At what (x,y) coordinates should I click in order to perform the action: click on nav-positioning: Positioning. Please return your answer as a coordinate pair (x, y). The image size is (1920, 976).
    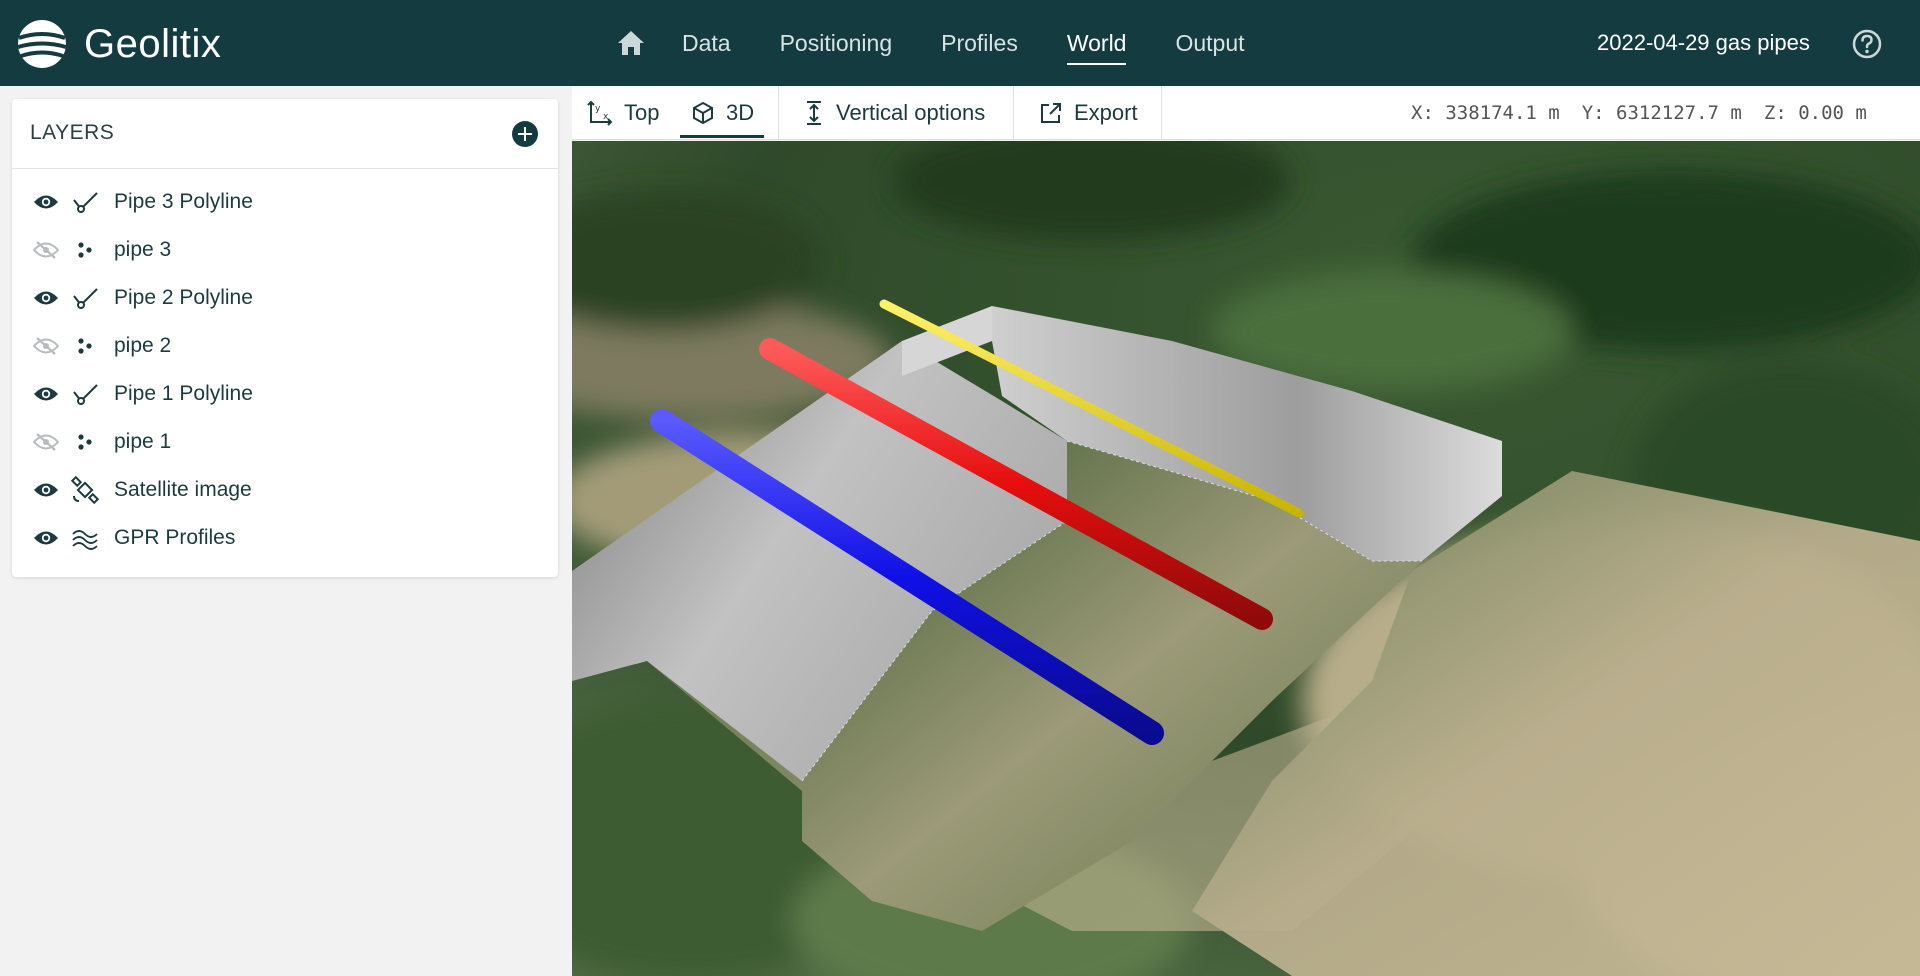
    Looking at the image, I should click on (836, 43).